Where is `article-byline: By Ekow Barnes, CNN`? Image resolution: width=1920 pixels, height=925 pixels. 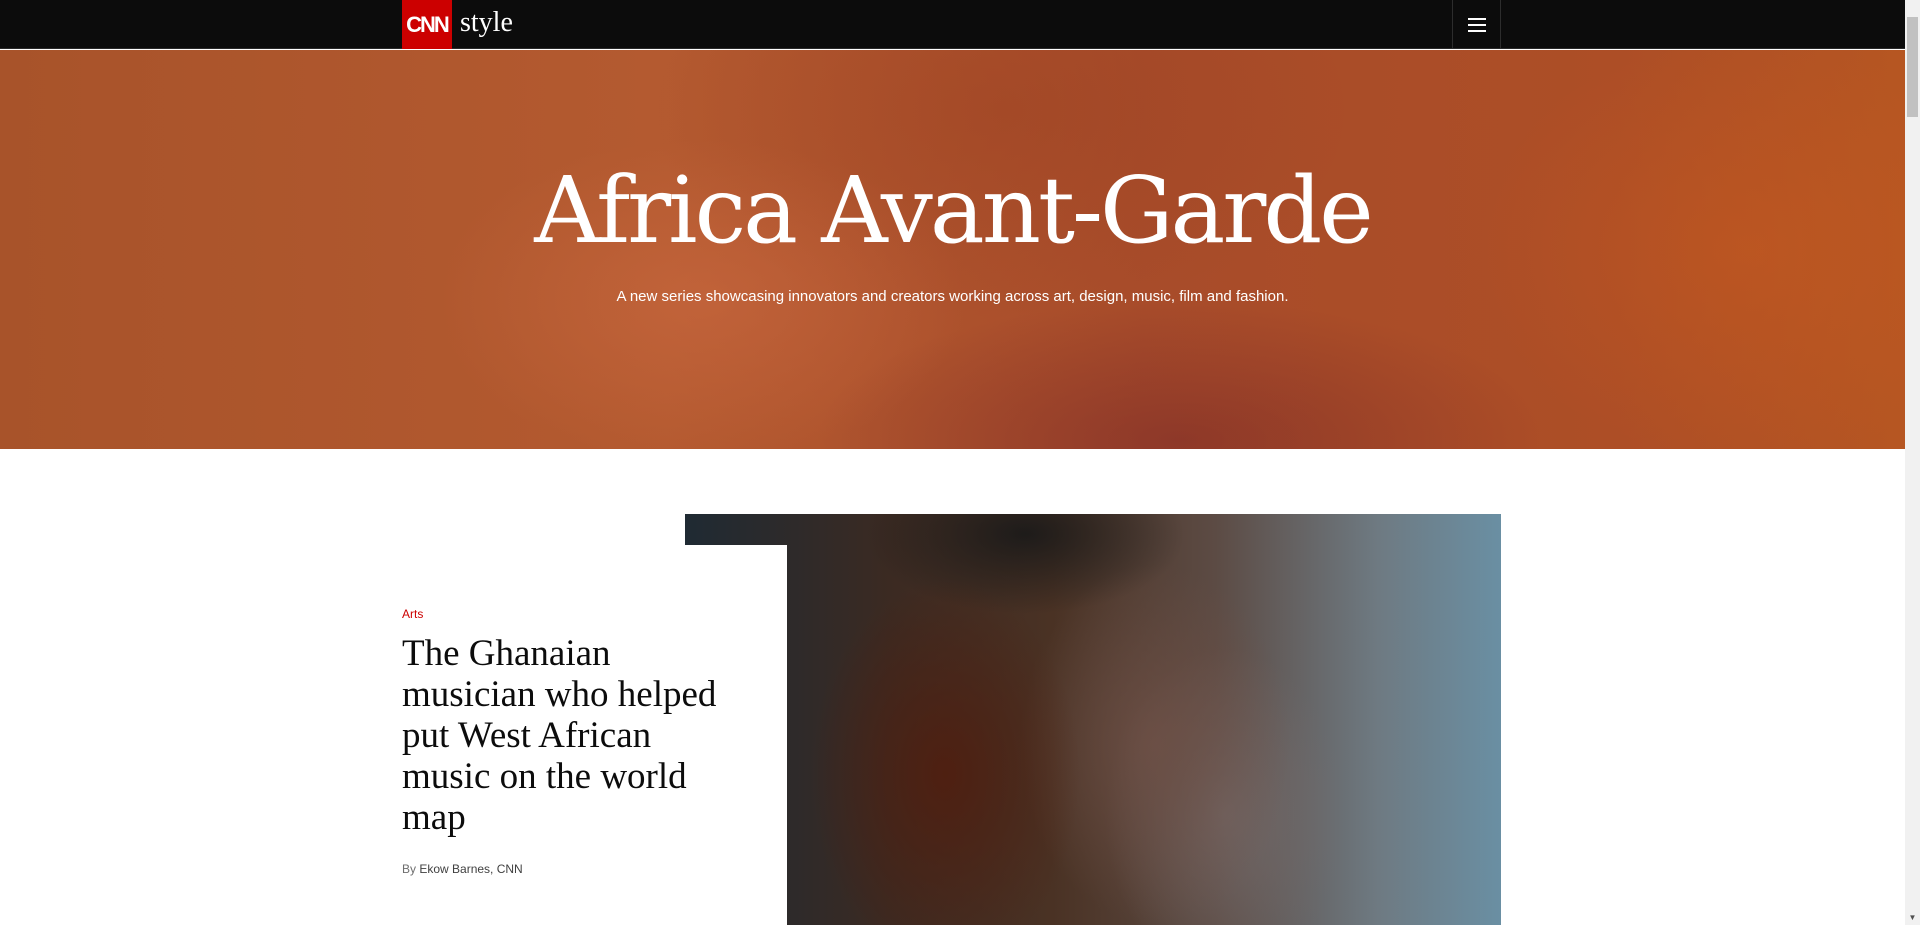
article-byline: By Ekow Barnes, CNN is located at coordinates (572, 869).